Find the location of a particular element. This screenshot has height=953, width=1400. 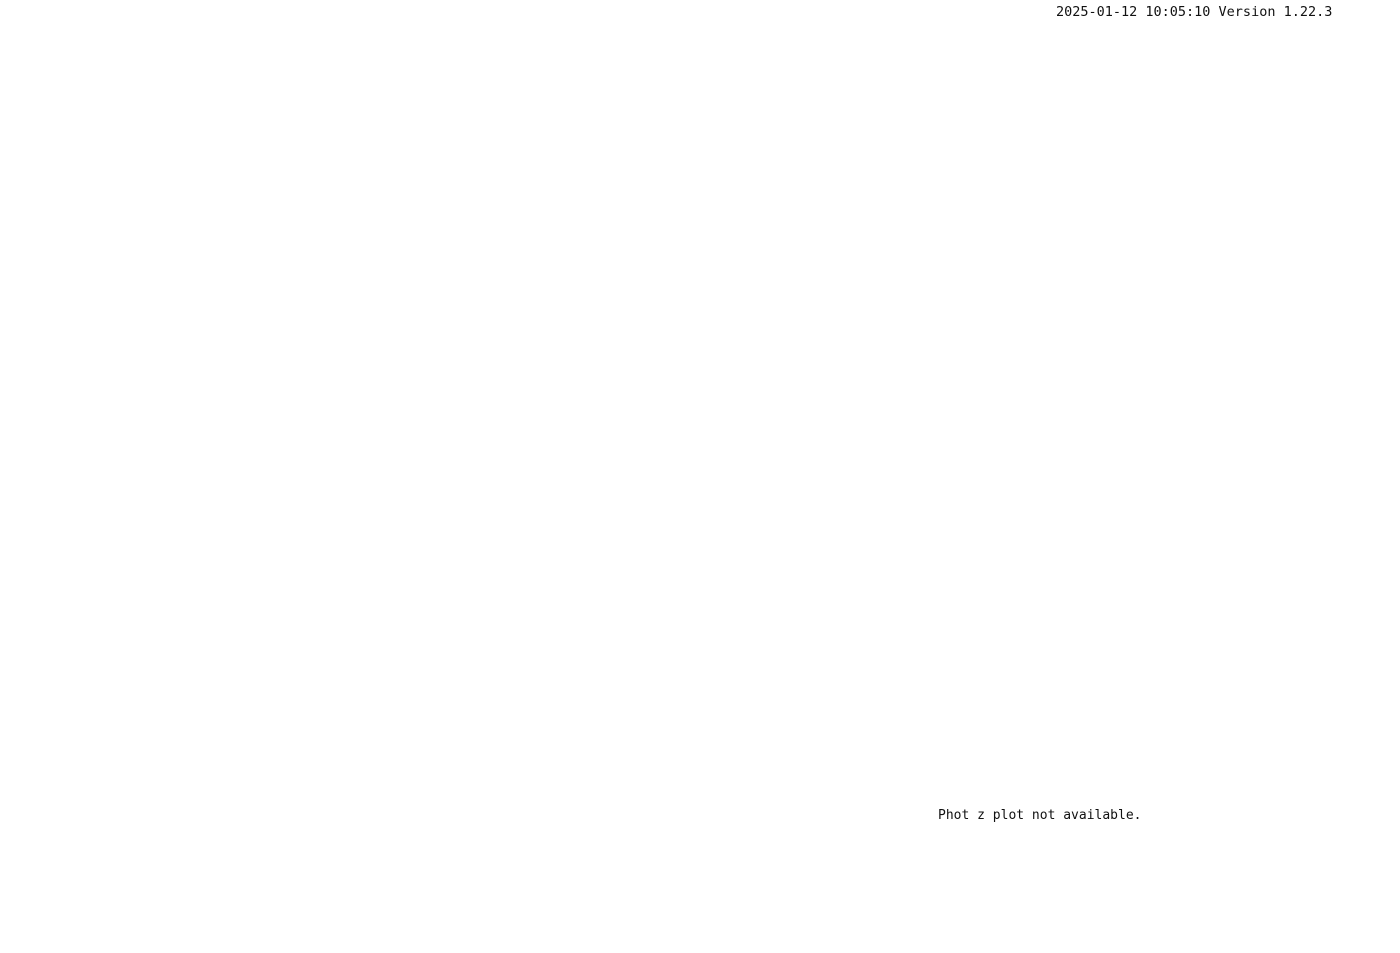

header-datetime: 2025-01-12 10:05:10 Version 1.22.3 is located at coordinates (1194, 12).